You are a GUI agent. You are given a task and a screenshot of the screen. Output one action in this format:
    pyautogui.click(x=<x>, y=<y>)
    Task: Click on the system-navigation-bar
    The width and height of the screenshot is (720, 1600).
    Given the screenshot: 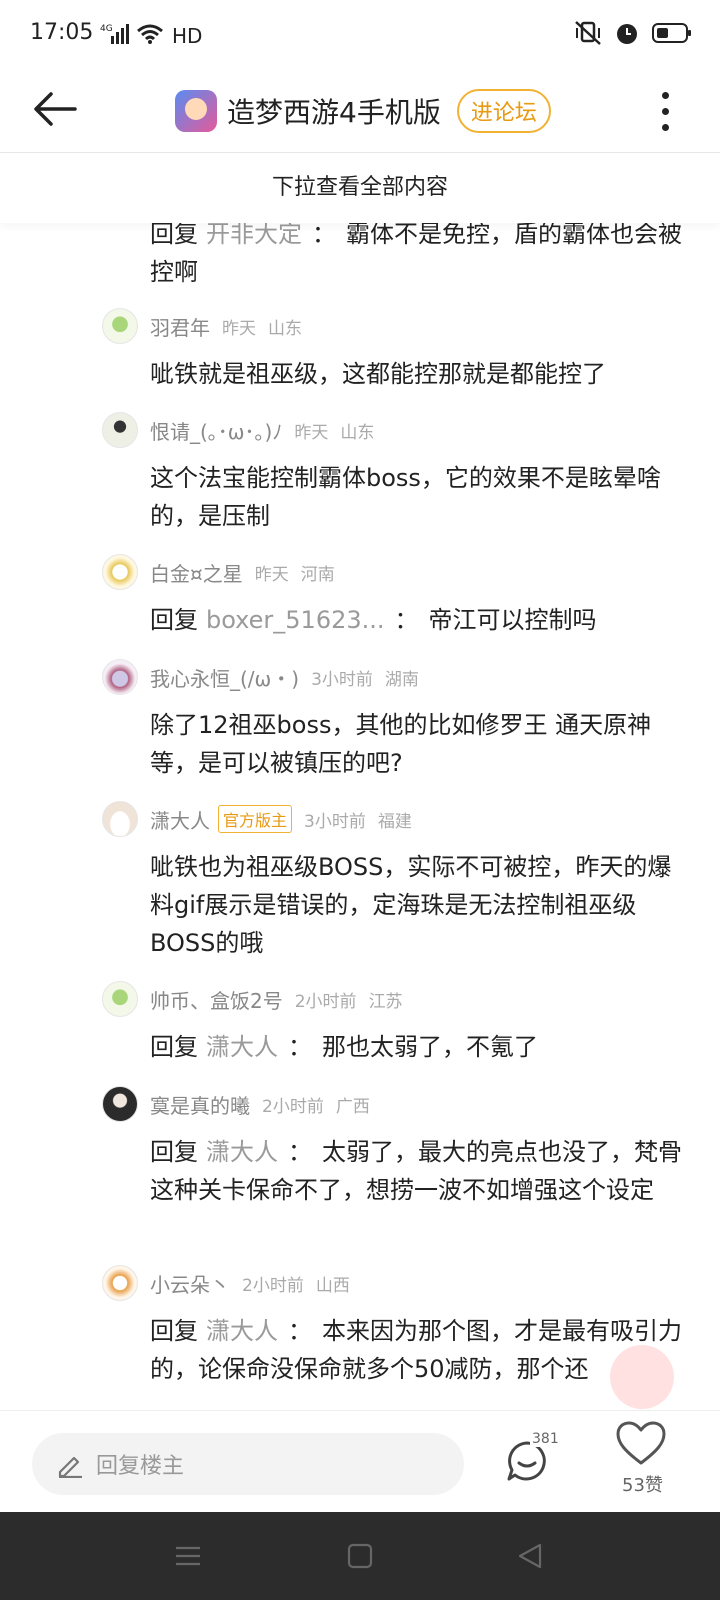 What is the action you would take?
    pyautogui.click(x=360, y=1556)
    